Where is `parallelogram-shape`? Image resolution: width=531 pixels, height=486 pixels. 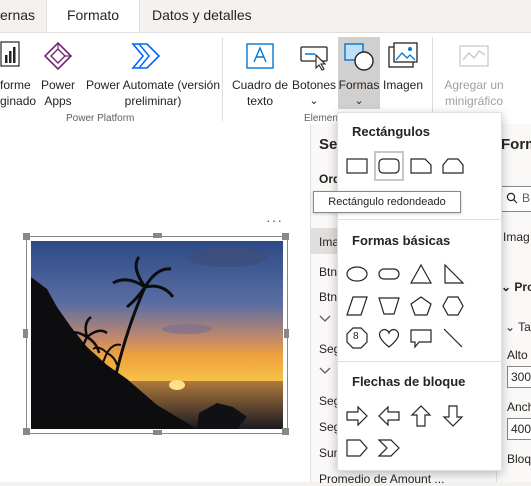
parallelogram-shape is located at coordinates (357, 306).